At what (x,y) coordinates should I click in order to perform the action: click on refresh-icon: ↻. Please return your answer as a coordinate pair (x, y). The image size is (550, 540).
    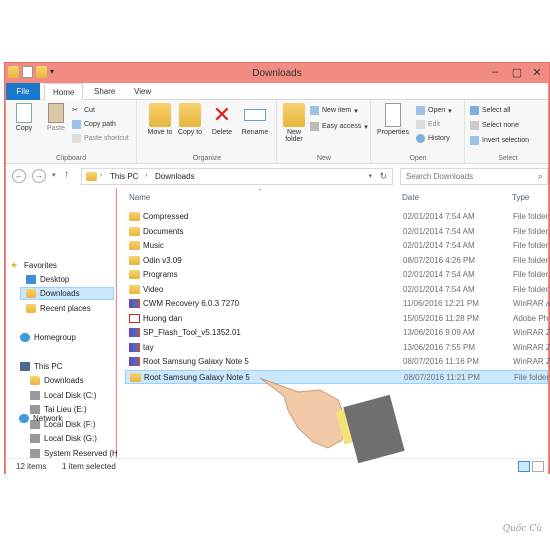
    Looking at the image, I should click on (383, 176).